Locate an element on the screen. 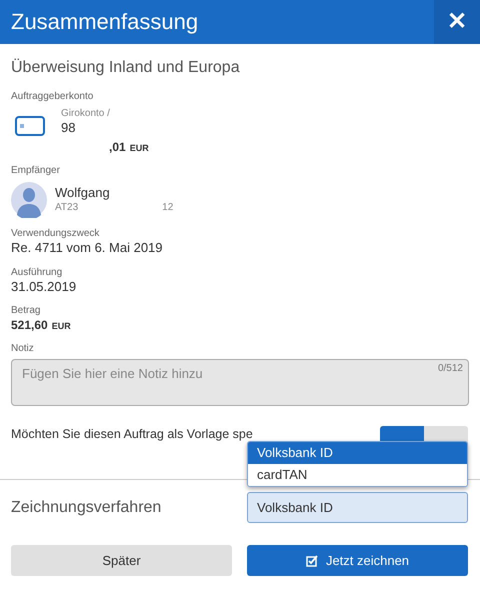  field-label: Betrag is located at coordinates (26, 311).